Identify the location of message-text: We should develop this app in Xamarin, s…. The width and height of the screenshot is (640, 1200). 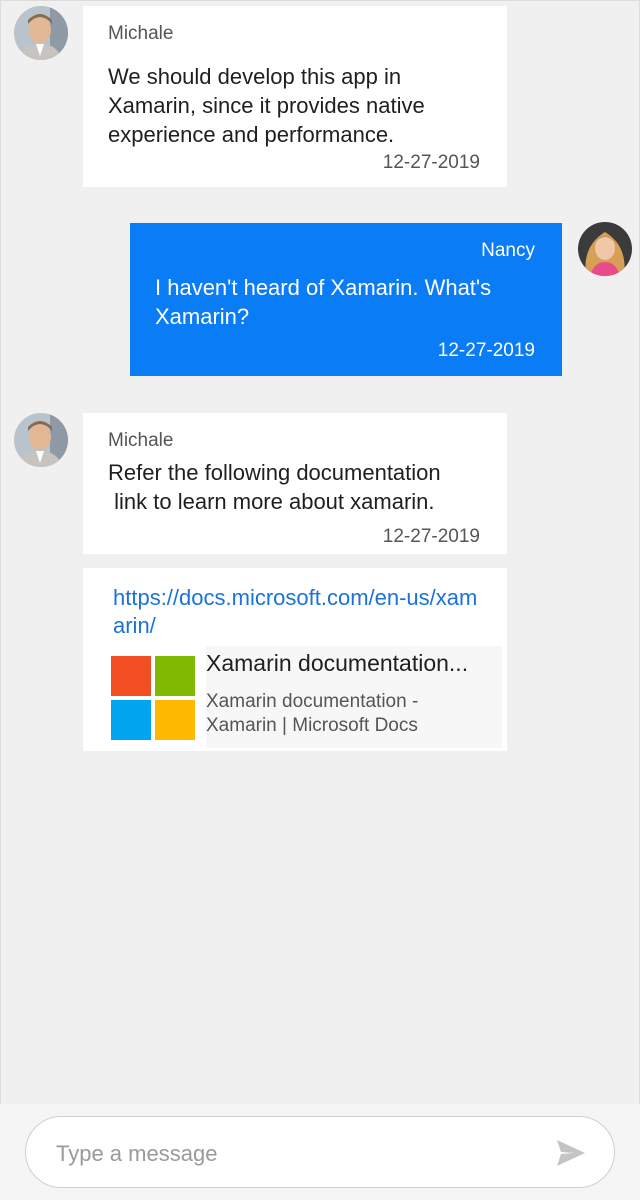
(266, 105).